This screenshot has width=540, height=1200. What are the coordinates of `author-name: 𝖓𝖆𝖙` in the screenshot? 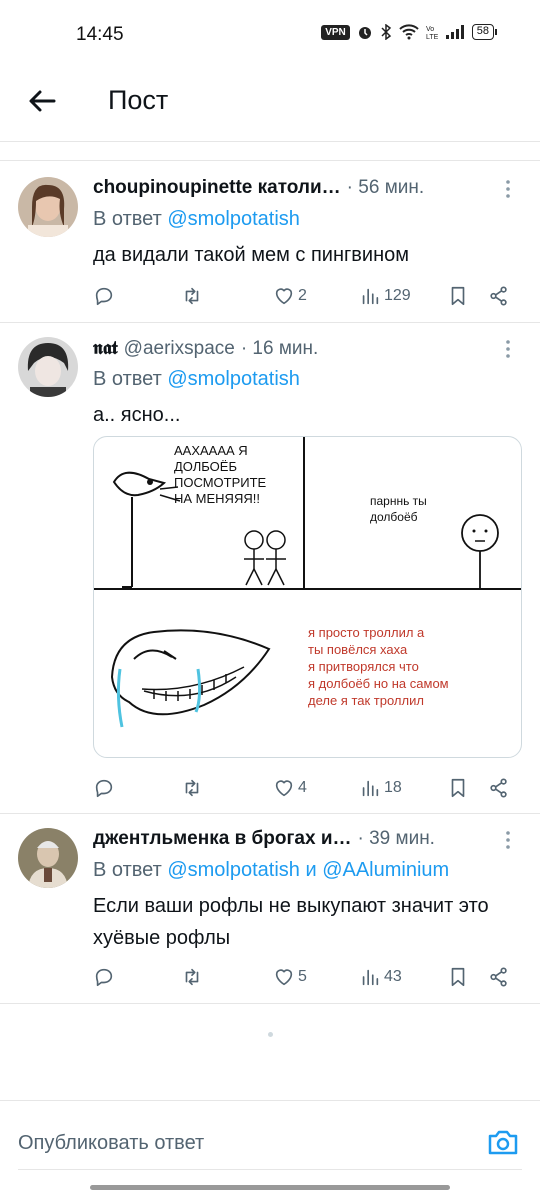 It's located at (105, 348).